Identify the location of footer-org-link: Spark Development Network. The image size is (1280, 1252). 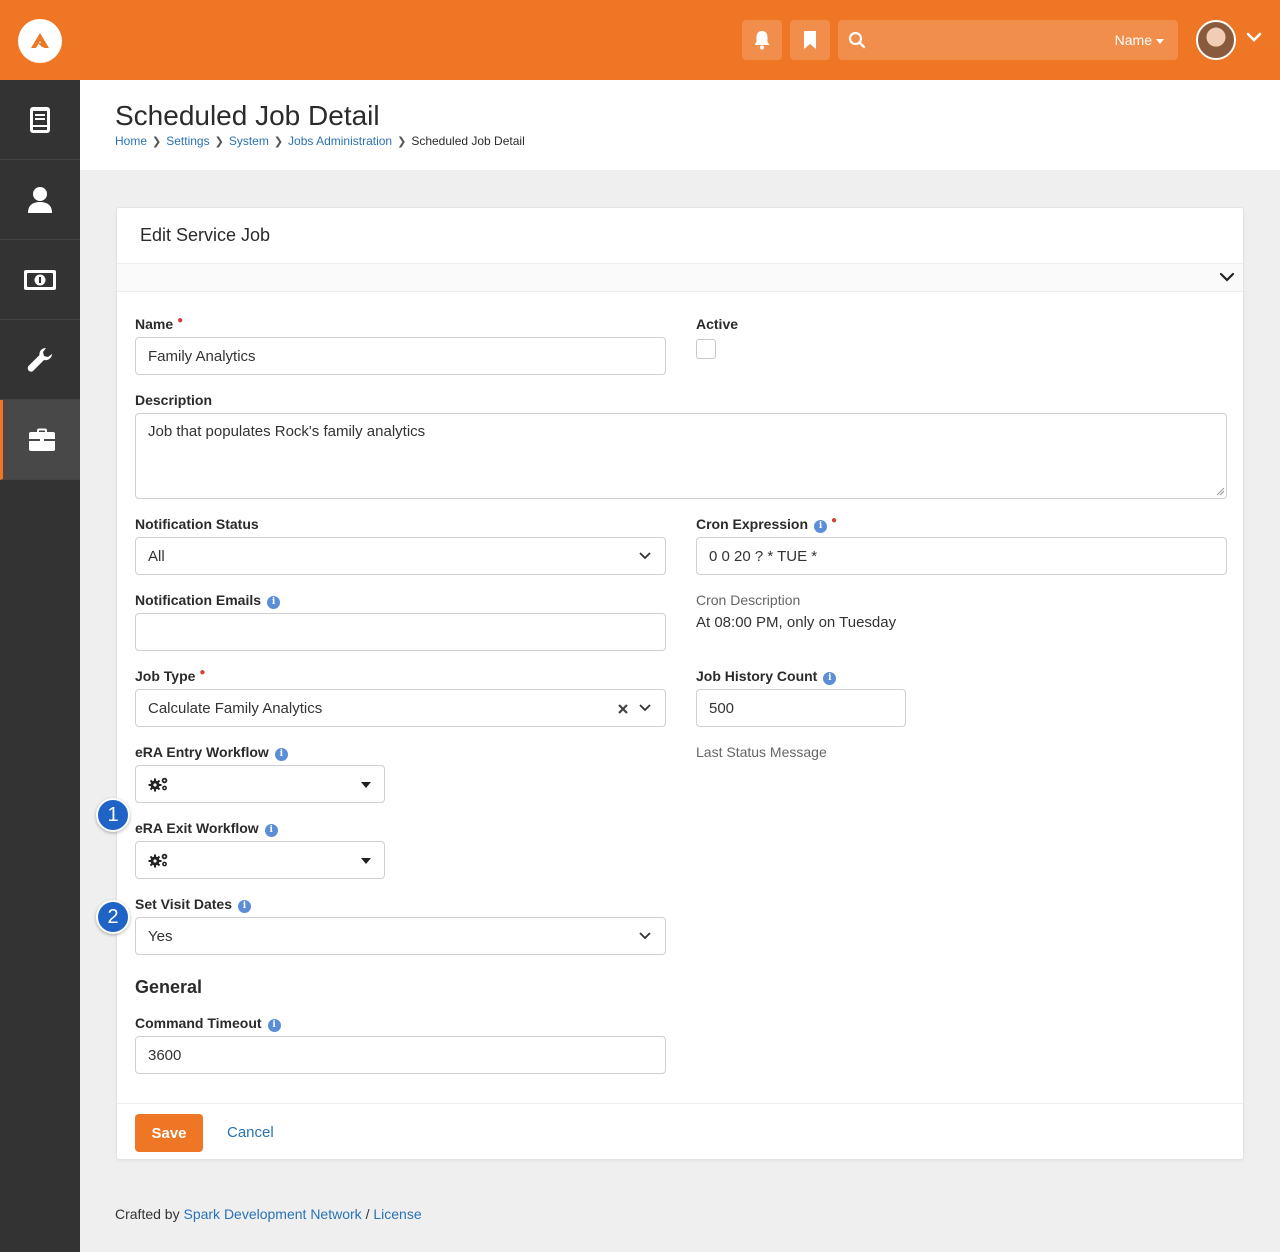
(272, 1214).